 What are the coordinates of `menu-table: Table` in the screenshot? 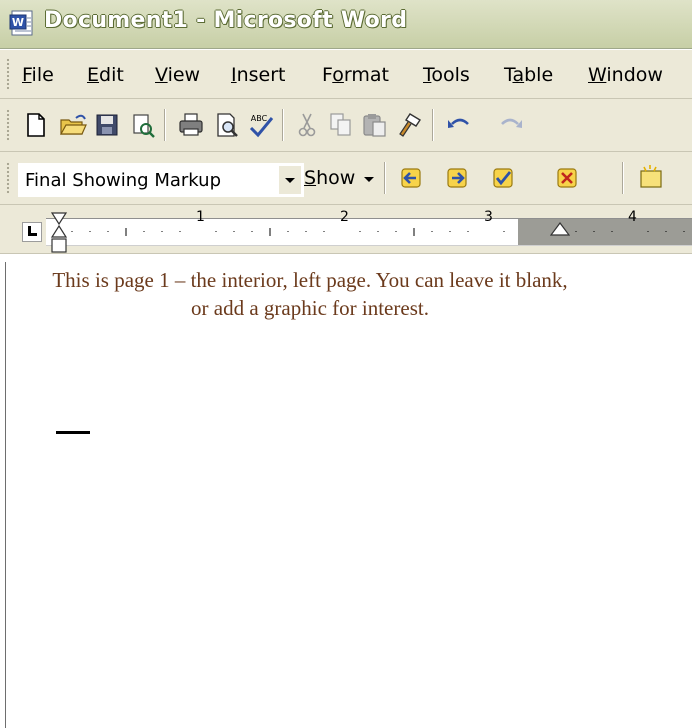 It's located at (528, 75).